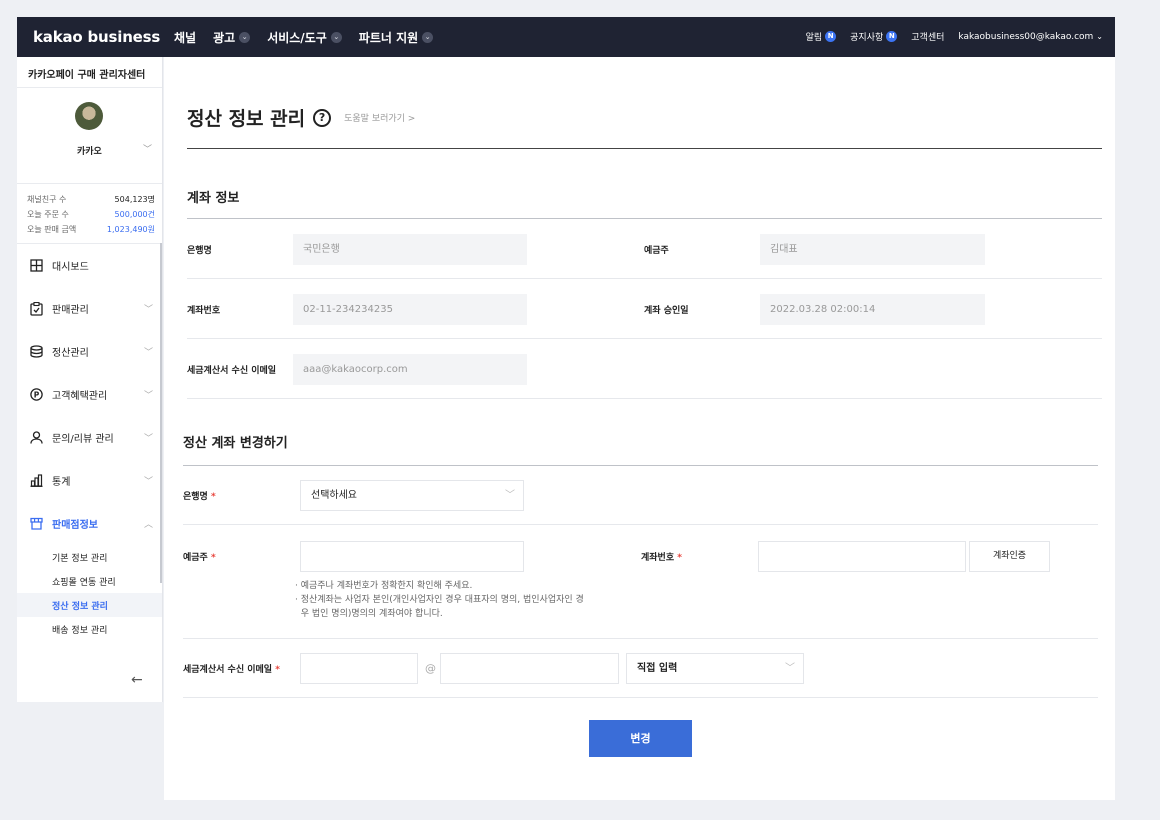 Image resolution: width=1160 pixels, height=820 pixels. What do you see at coordinates (384, 586) in the screenshot?
I see `note-line: · 예금주나 계좌번호가 정확한지 확인해 주세요.` at bounding box center [384, 586].